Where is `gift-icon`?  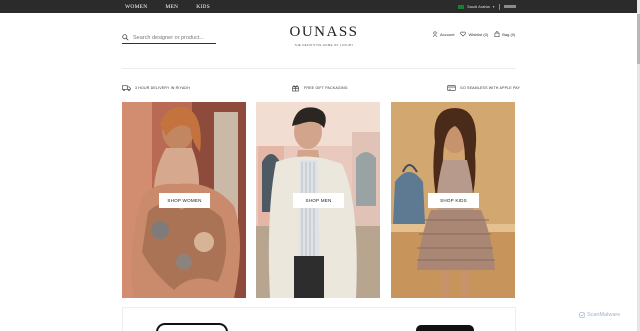 gift-icon is located at coordinates (295, 88).